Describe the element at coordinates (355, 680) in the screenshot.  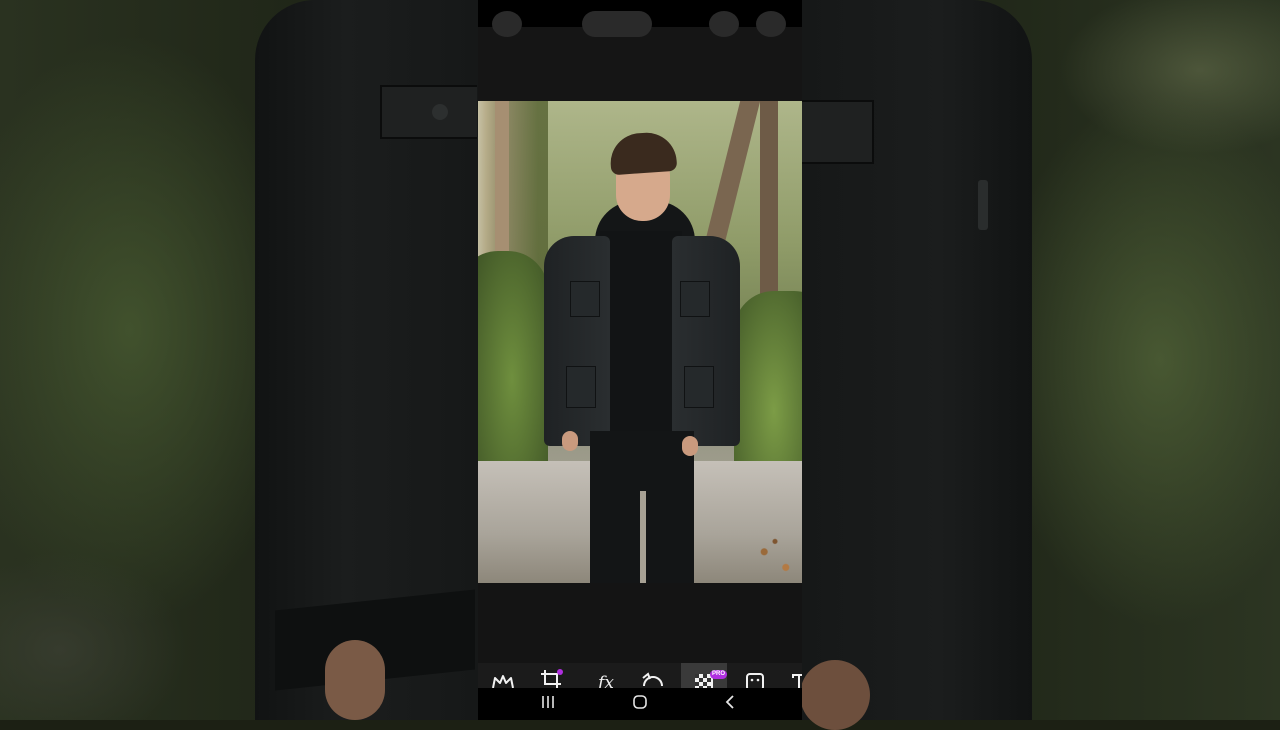
I see `blurred-hand-left` at that location.